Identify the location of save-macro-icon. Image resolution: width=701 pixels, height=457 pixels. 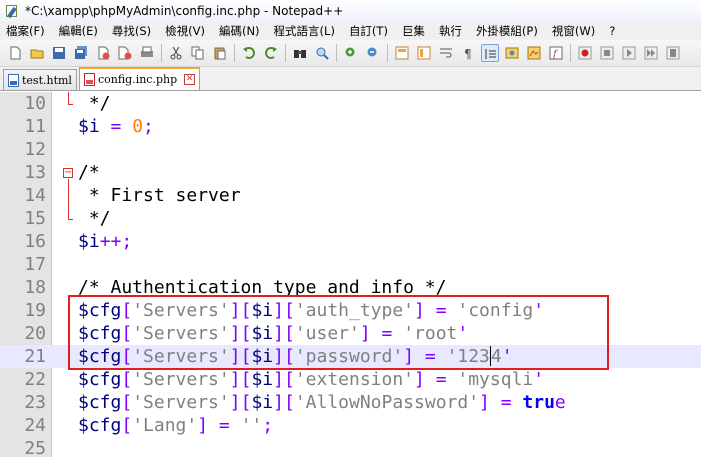
(673, 53).